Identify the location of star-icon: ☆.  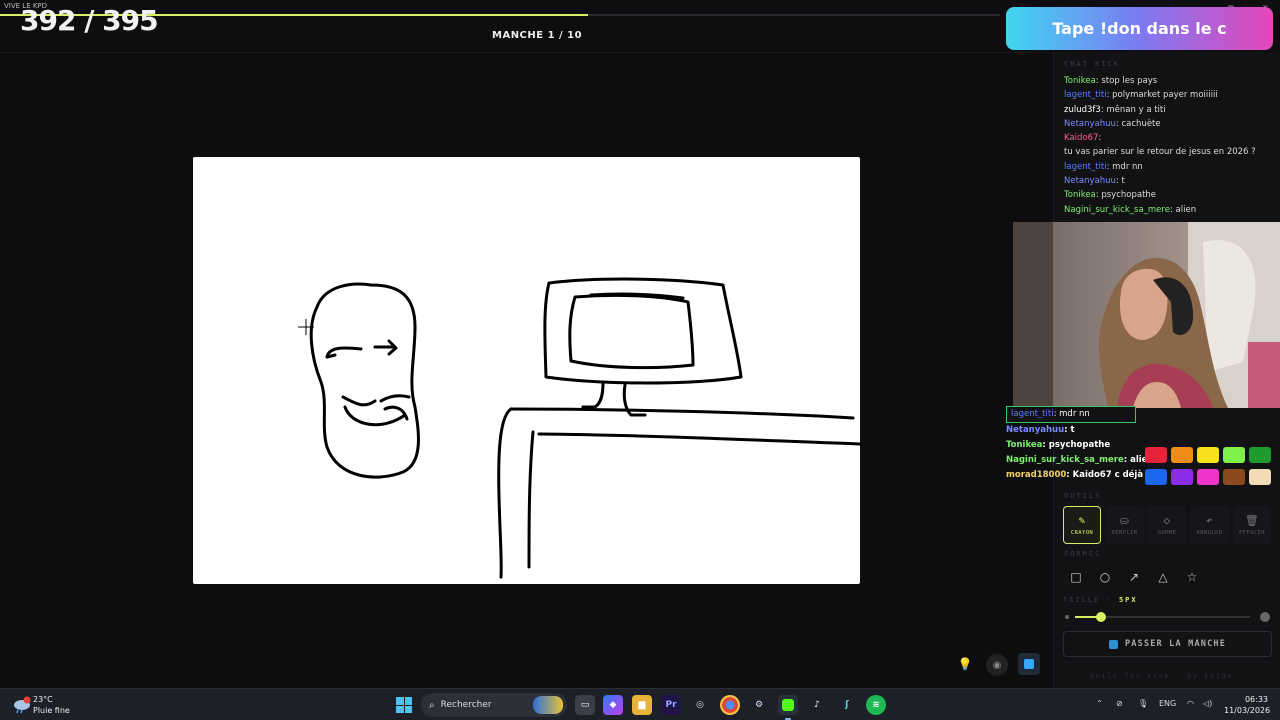
(1192, 577).